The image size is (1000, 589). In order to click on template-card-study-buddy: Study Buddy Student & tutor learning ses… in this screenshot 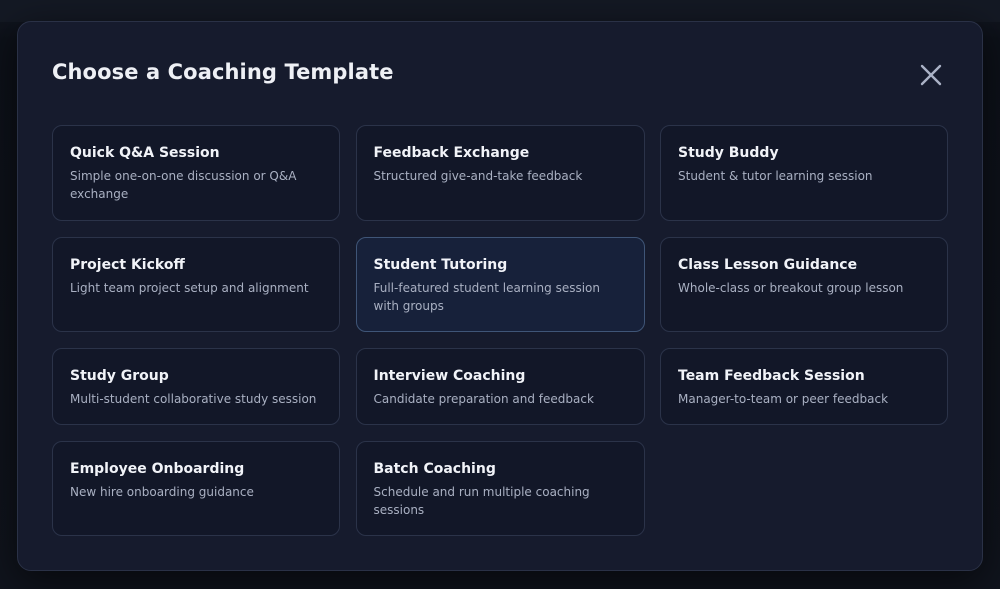, I will do `click(804, 173)`.